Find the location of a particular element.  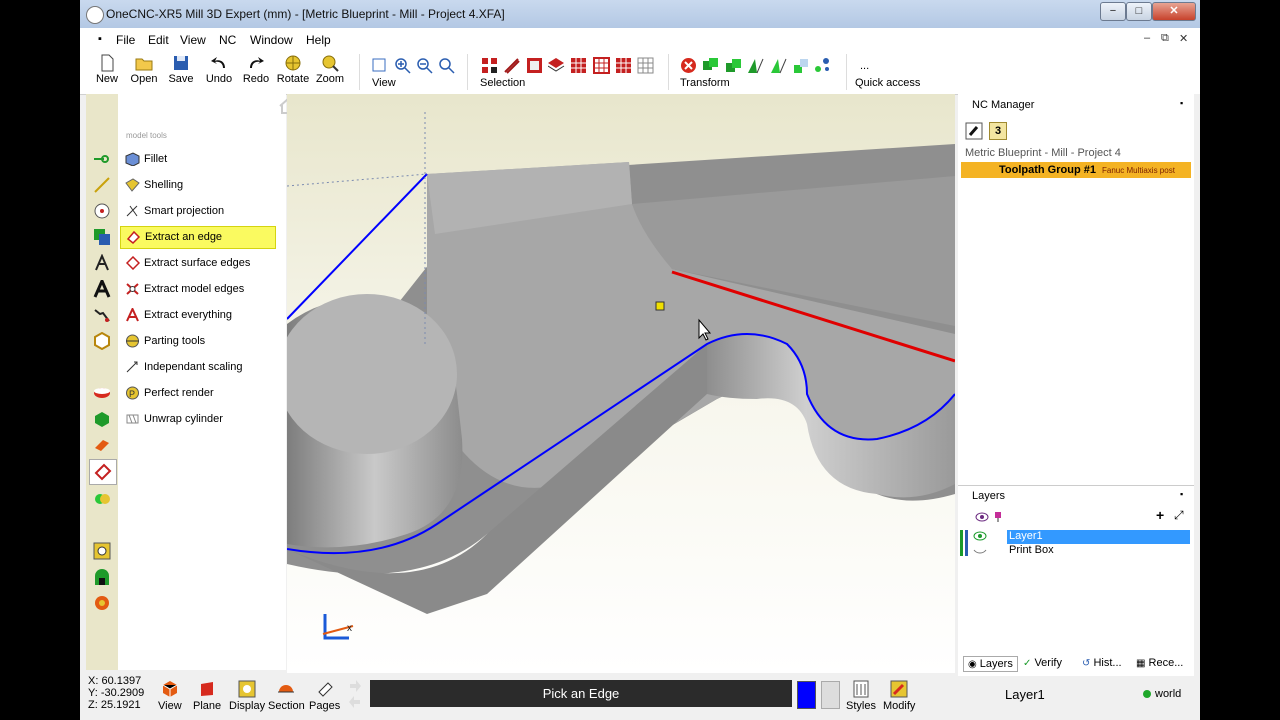

tool-extract-everything: Extract everything is located at coordinates (197, 315).